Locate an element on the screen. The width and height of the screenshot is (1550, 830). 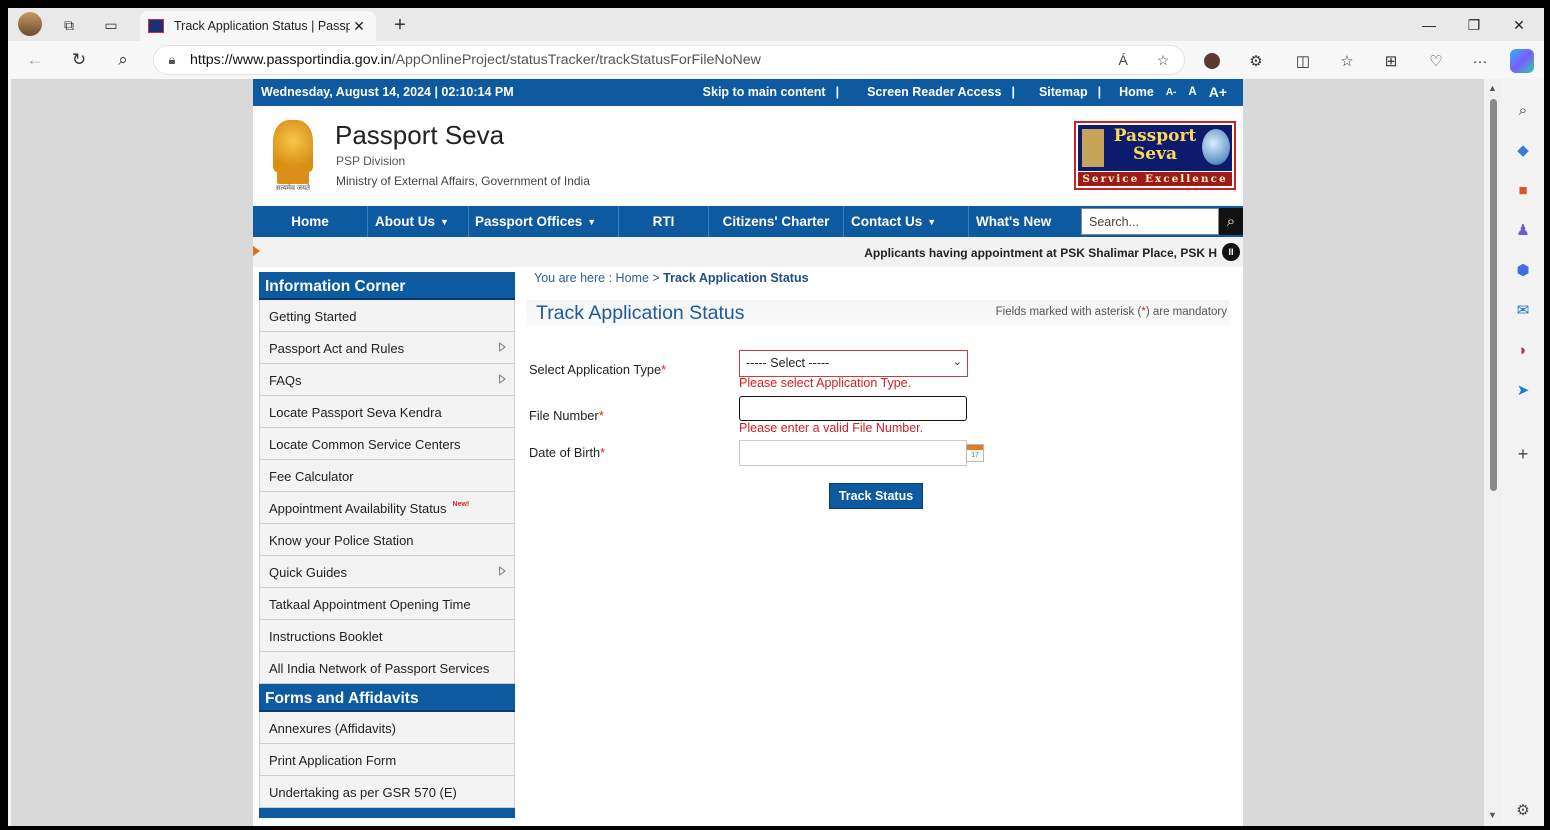
current-date-time: Wednesday, August 14, 2024 | 02:10:14 PM is located at coordinates (387, 92).